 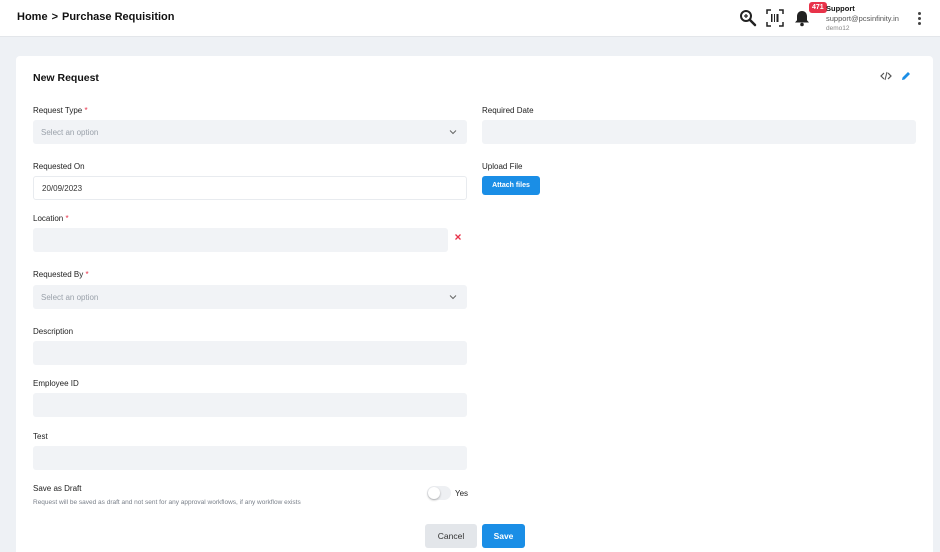 What do you see at coordinates (818, 7) in the screenshot?
I see `notification-badge: 471` at bounding box center [818, 7].